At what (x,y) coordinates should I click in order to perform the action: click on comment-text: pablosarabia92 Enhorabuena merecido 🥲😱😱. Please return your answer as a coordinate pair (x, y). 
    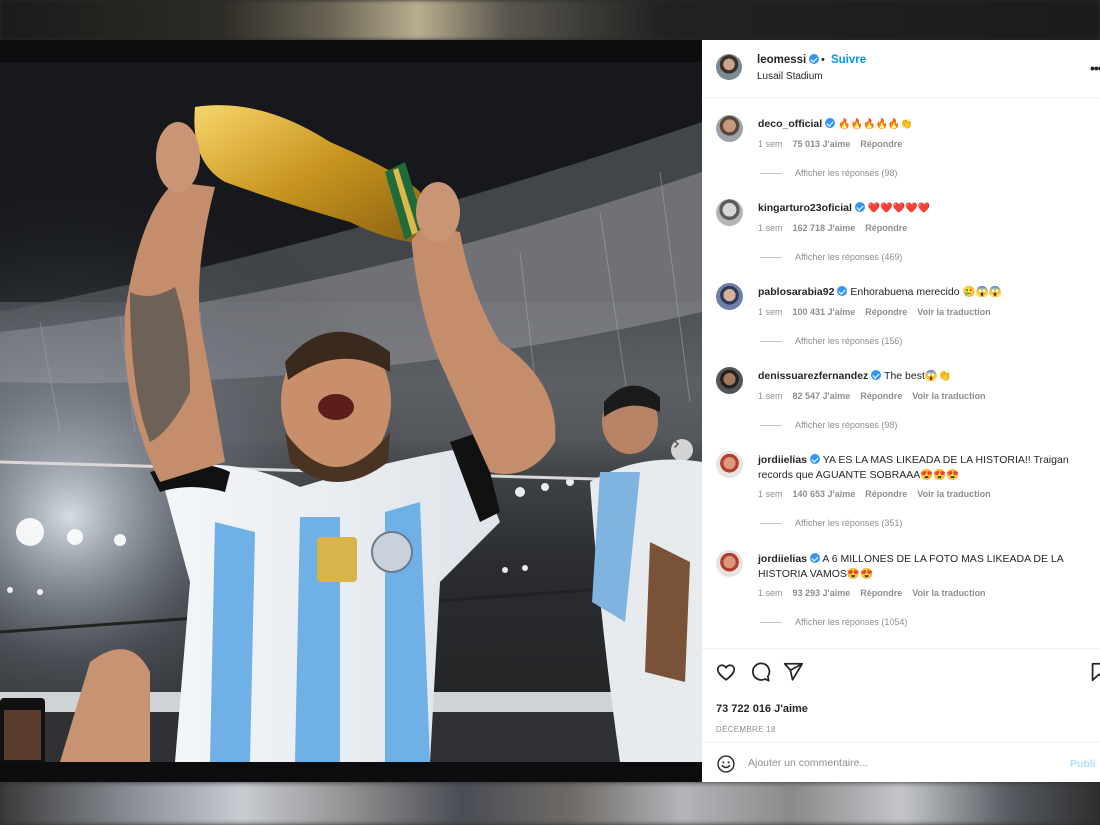
    Looking at the image, I should click on (923, 292).